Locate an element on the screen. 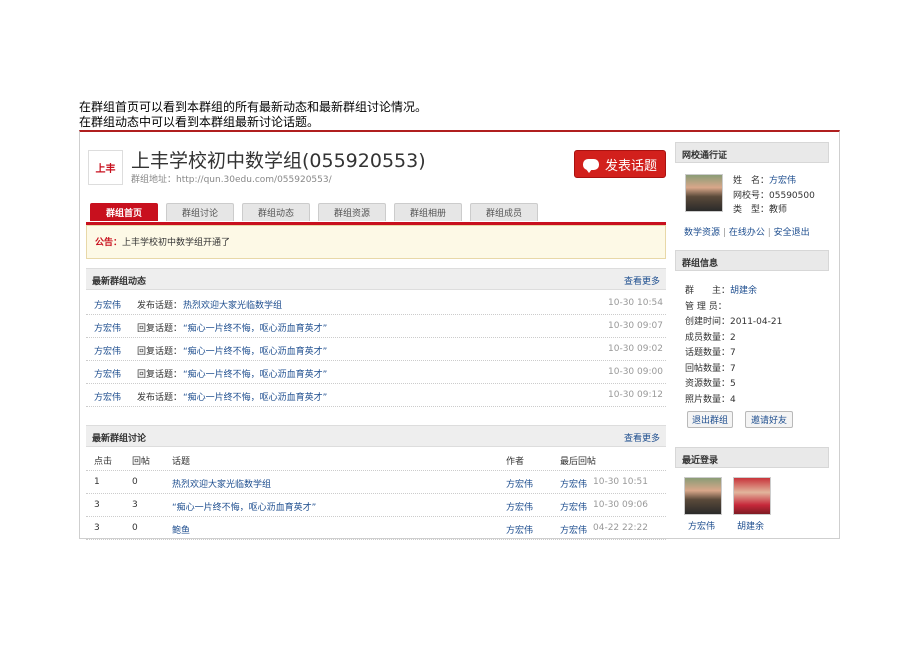 The width and height of the screenshot is (920, 651). activity-time: 10-30 09:12 is located at coordinates (635, 395).